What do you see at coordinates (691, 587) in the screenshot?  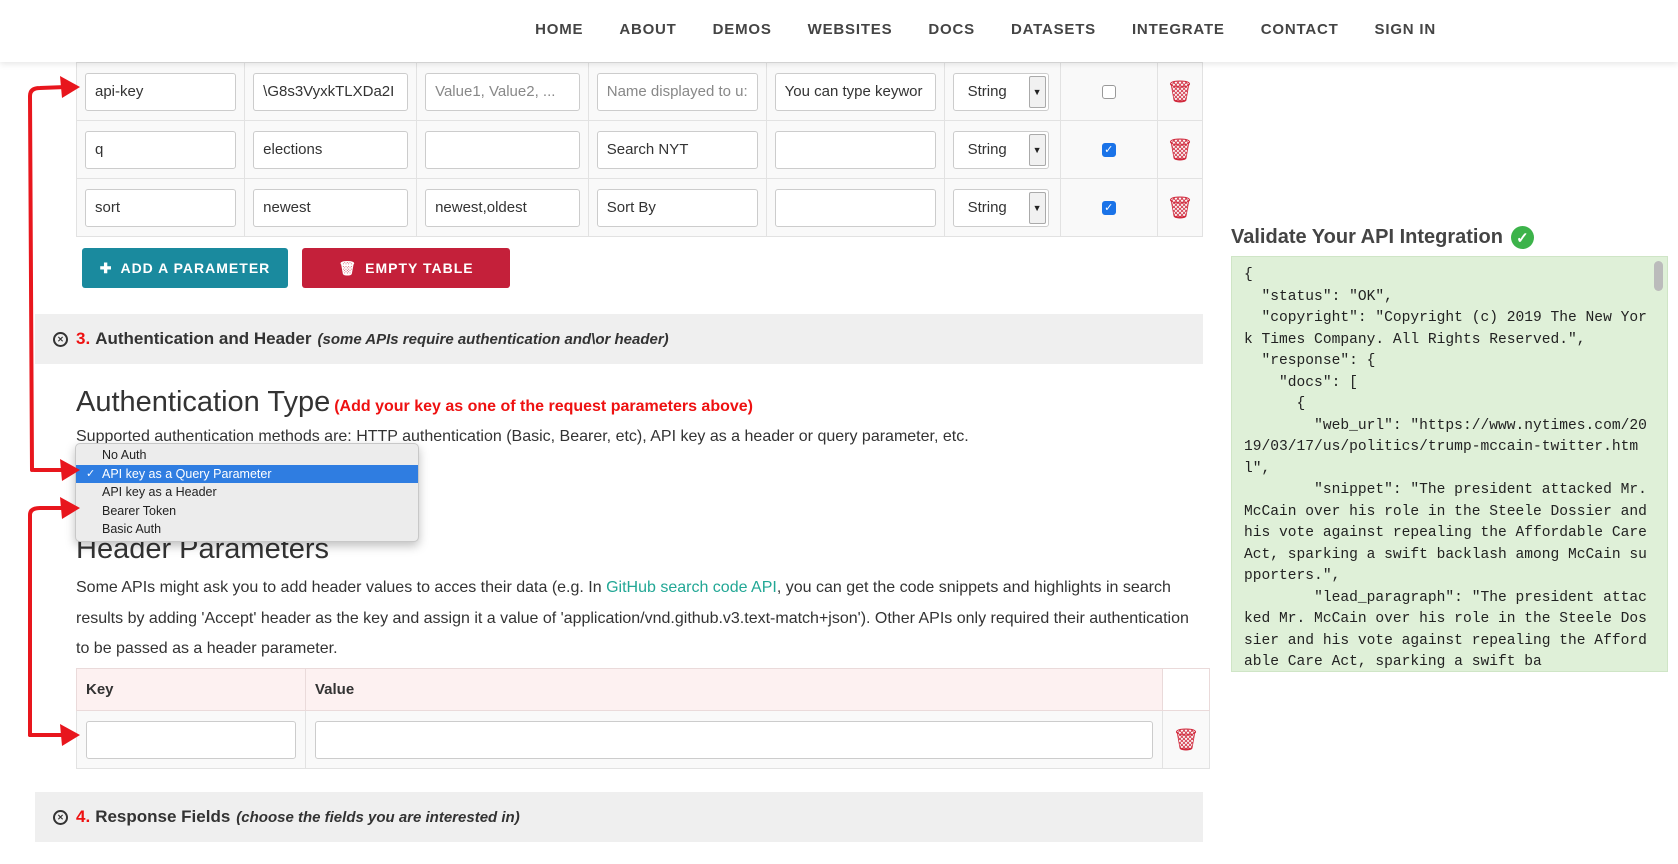 I see `github-search-link: GitHub search code API` at bounding box center [691, 587].